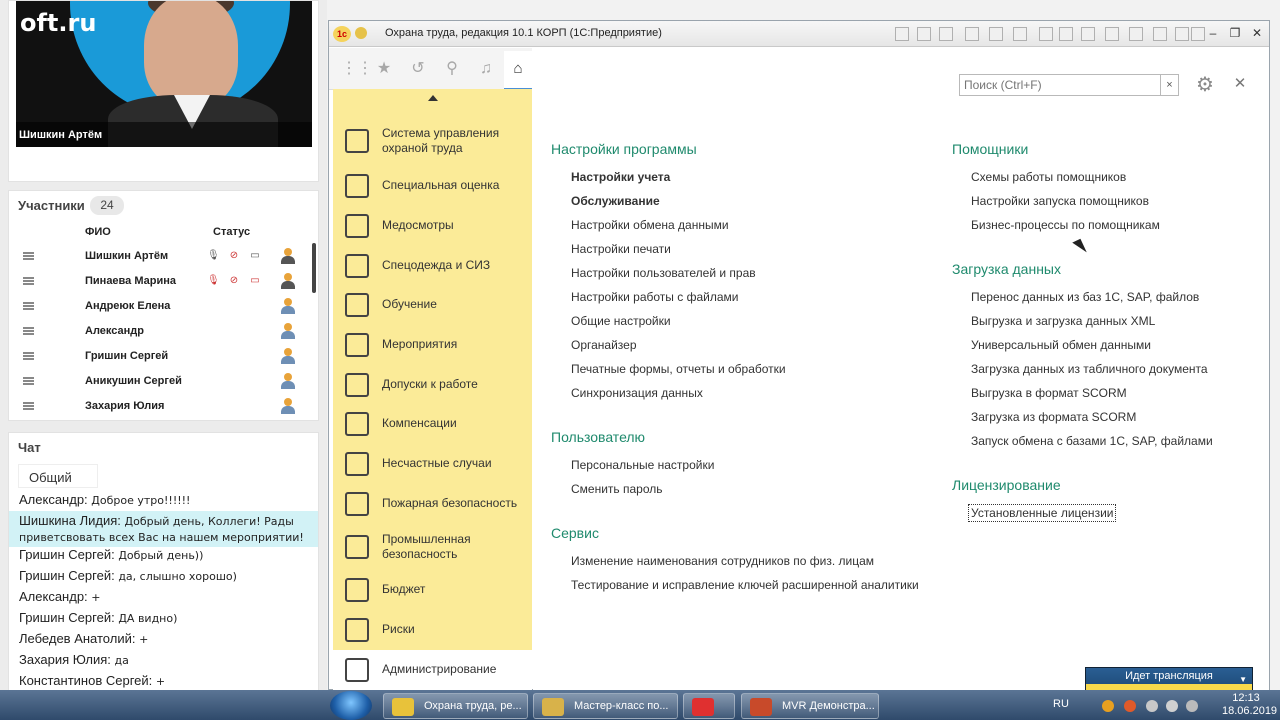 The height and width of the screenshot is (720, 1280). I want to click on section-clothing: Спецодежда и СИЗ, so click(432, 266).